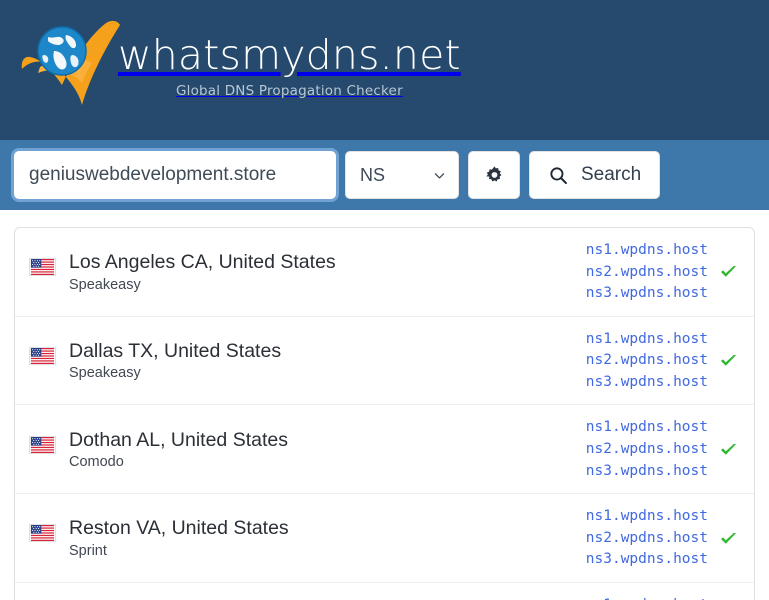 This screenshot has width=769, height=600. I want to click on location-text-block: Dallas TX, United States Speakeasy, so click(175, 360).